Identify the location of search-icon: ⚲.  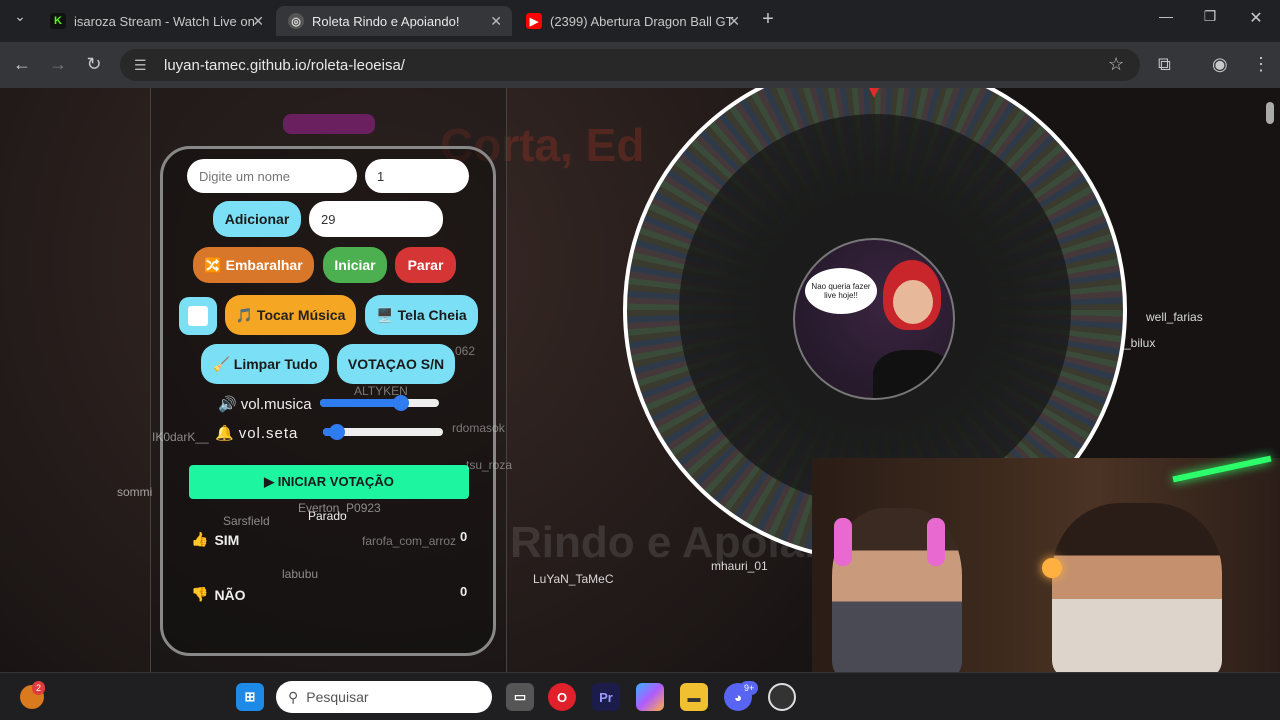
(293, 696).